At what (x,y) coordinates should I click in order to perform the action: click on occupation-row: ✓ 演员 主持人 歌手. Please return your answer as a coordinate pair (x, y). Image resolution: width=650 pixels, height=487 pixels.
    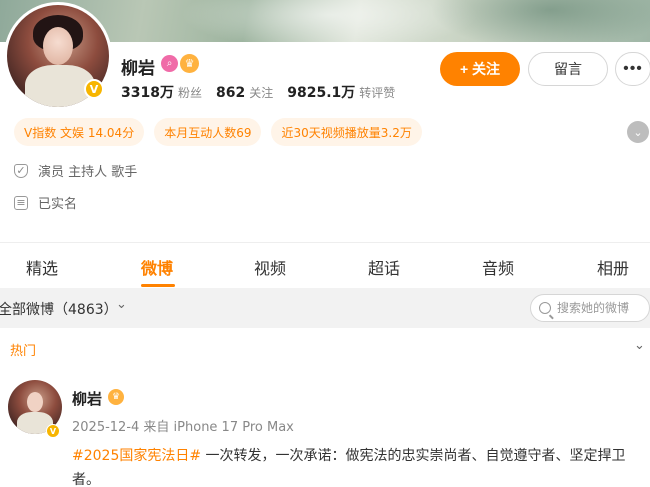
    Looking at the image, I should click on (75, 170).